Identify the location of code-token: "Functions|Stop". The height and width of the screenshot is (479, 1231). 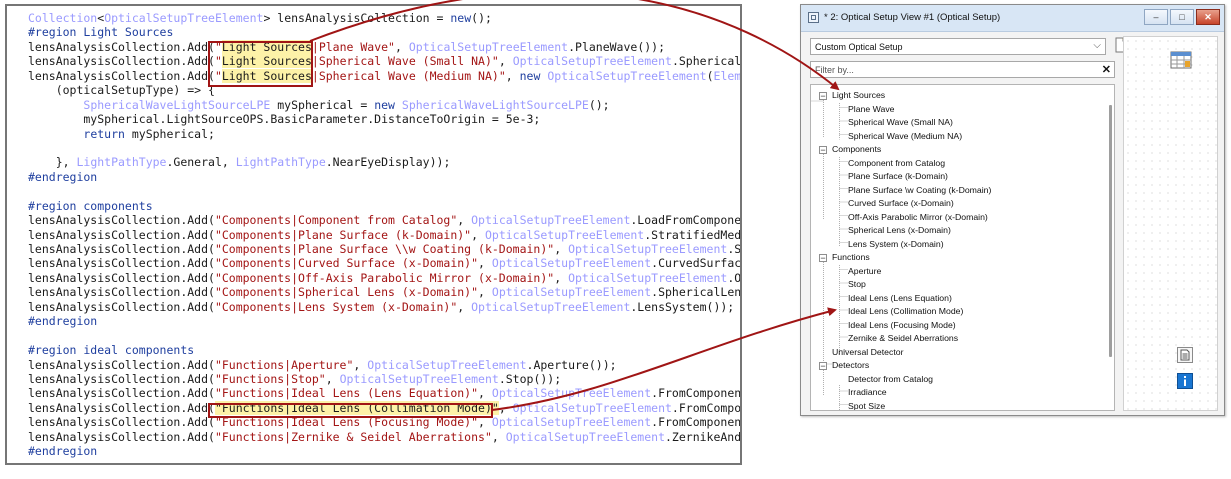
(270, 378).